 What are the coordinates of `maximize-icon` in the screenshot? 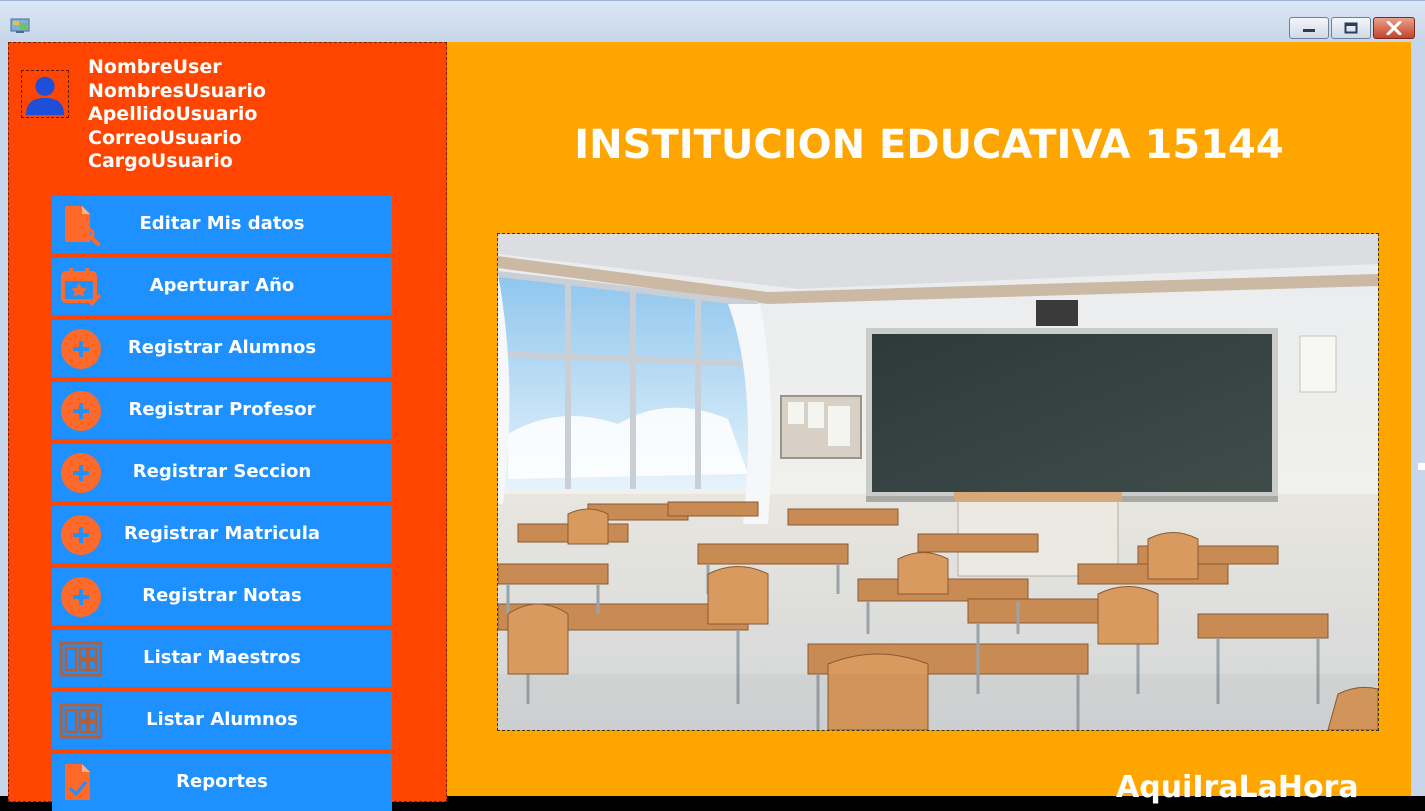 It's located at (1351, 28).